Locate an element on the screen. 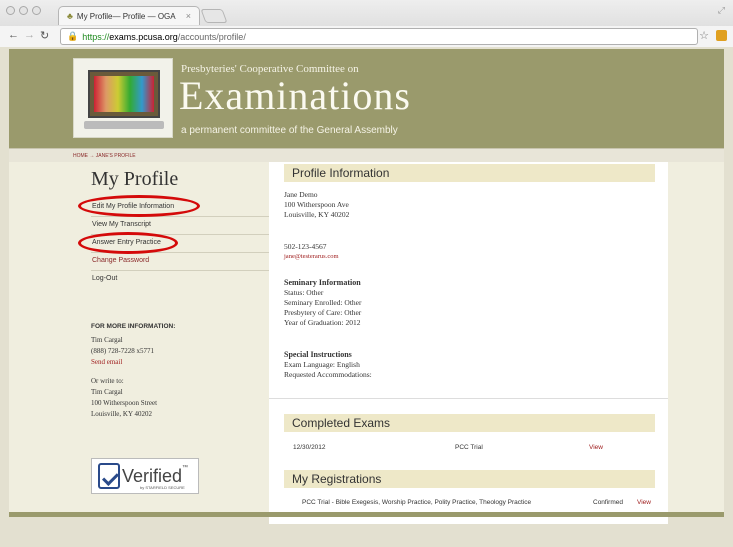 This screenshot has height=547, width=733. keyboard-icon is located at coordinates (124, 125).